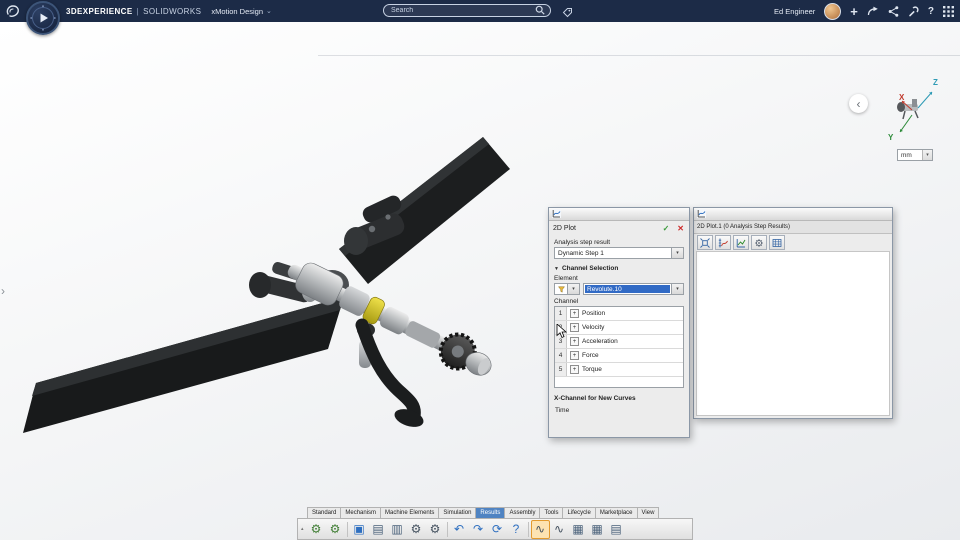 The image size is (960, 540). I want to click on redo-icon: ↷, so click(478, 529).